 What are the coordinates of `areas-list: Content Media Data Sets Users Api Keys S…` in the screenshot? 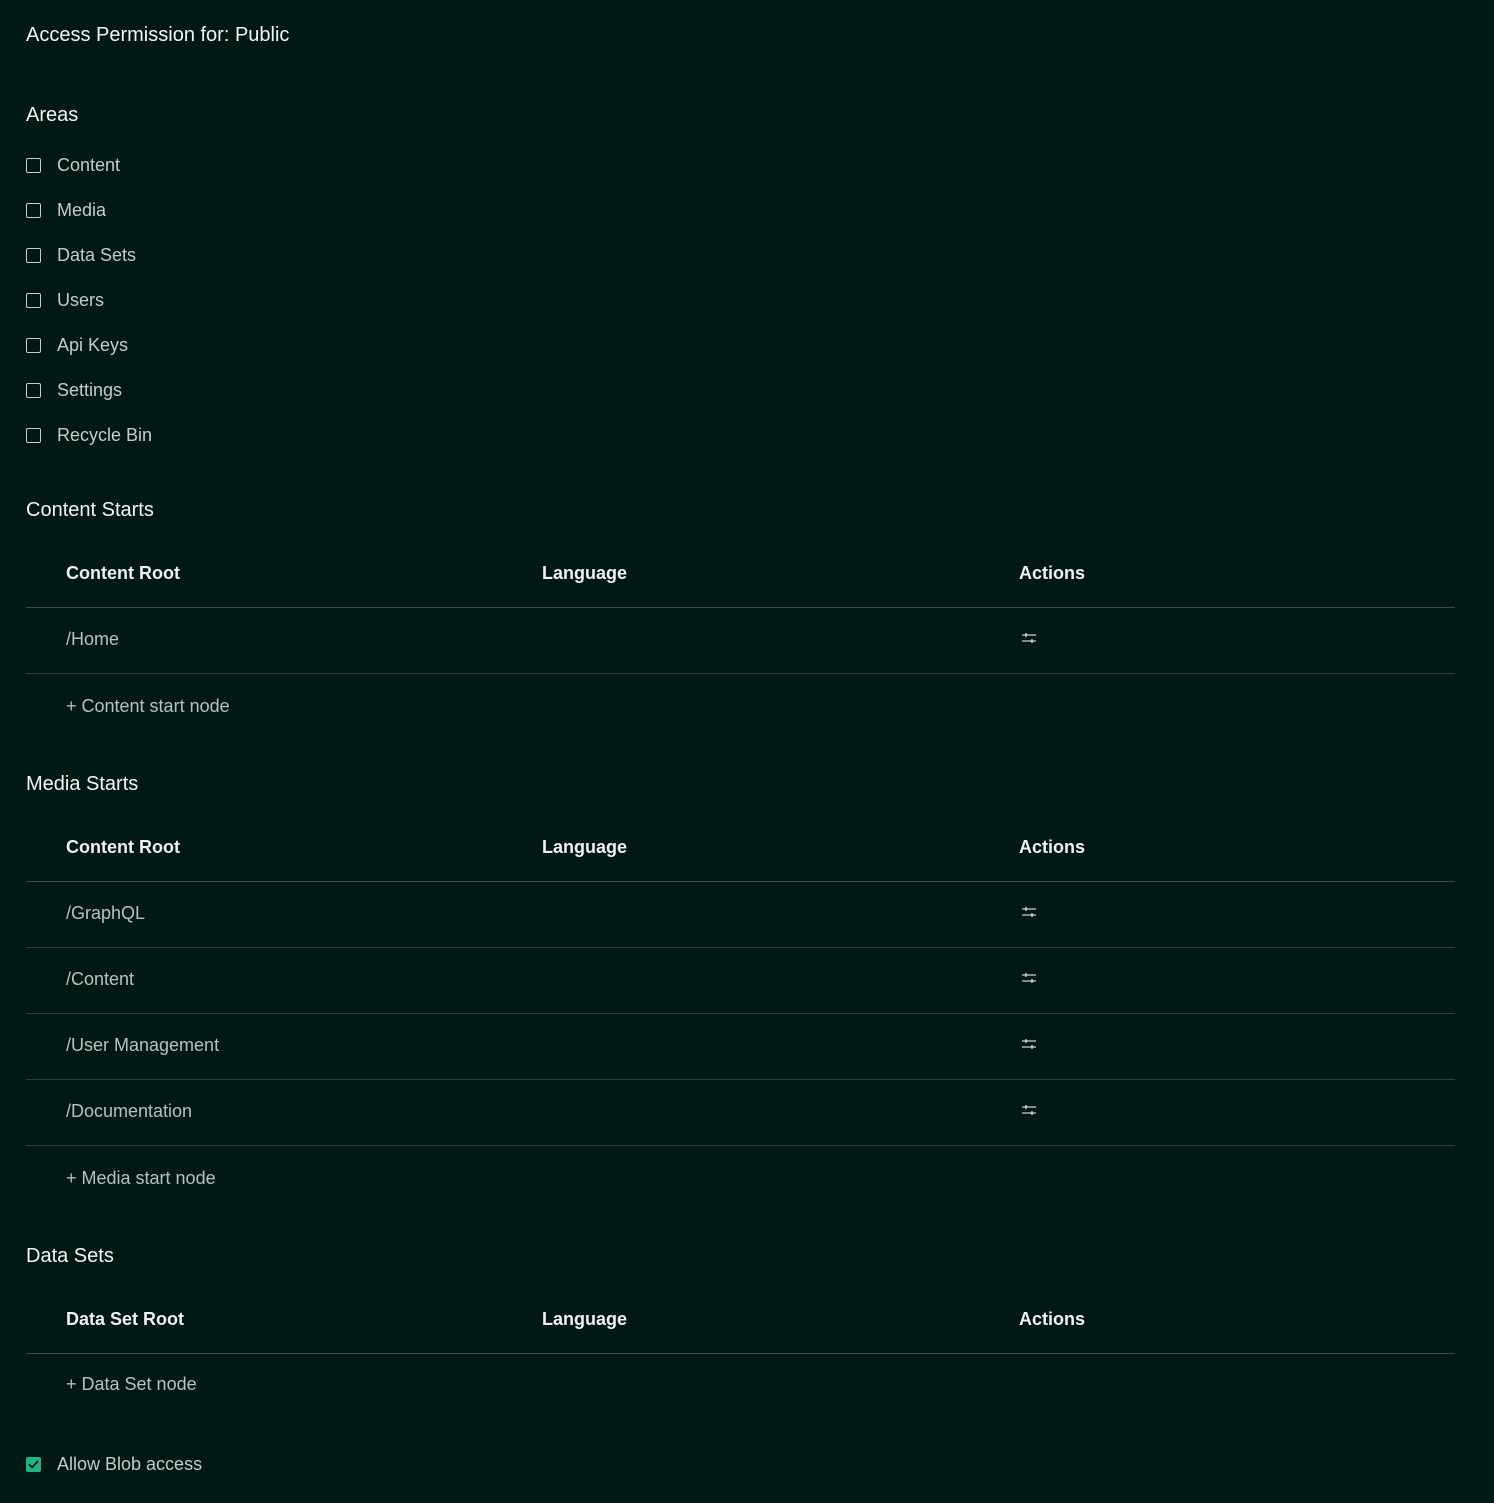 It's located at (89, 307).